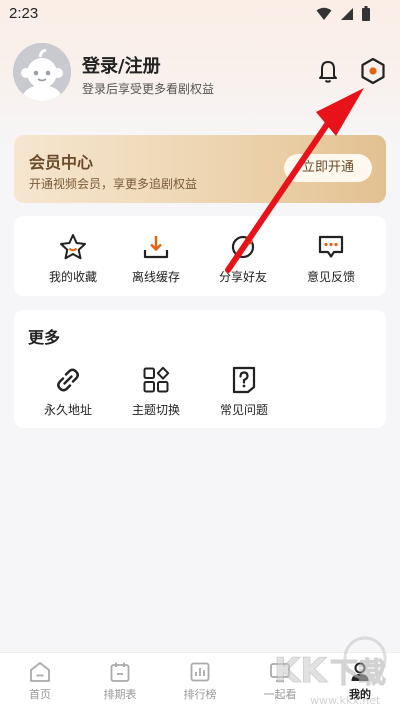  What do you see at coordinates (155, 277) in the screenshot?
I see `feature-label: 离线缓存` at bounding box center [155, 277].